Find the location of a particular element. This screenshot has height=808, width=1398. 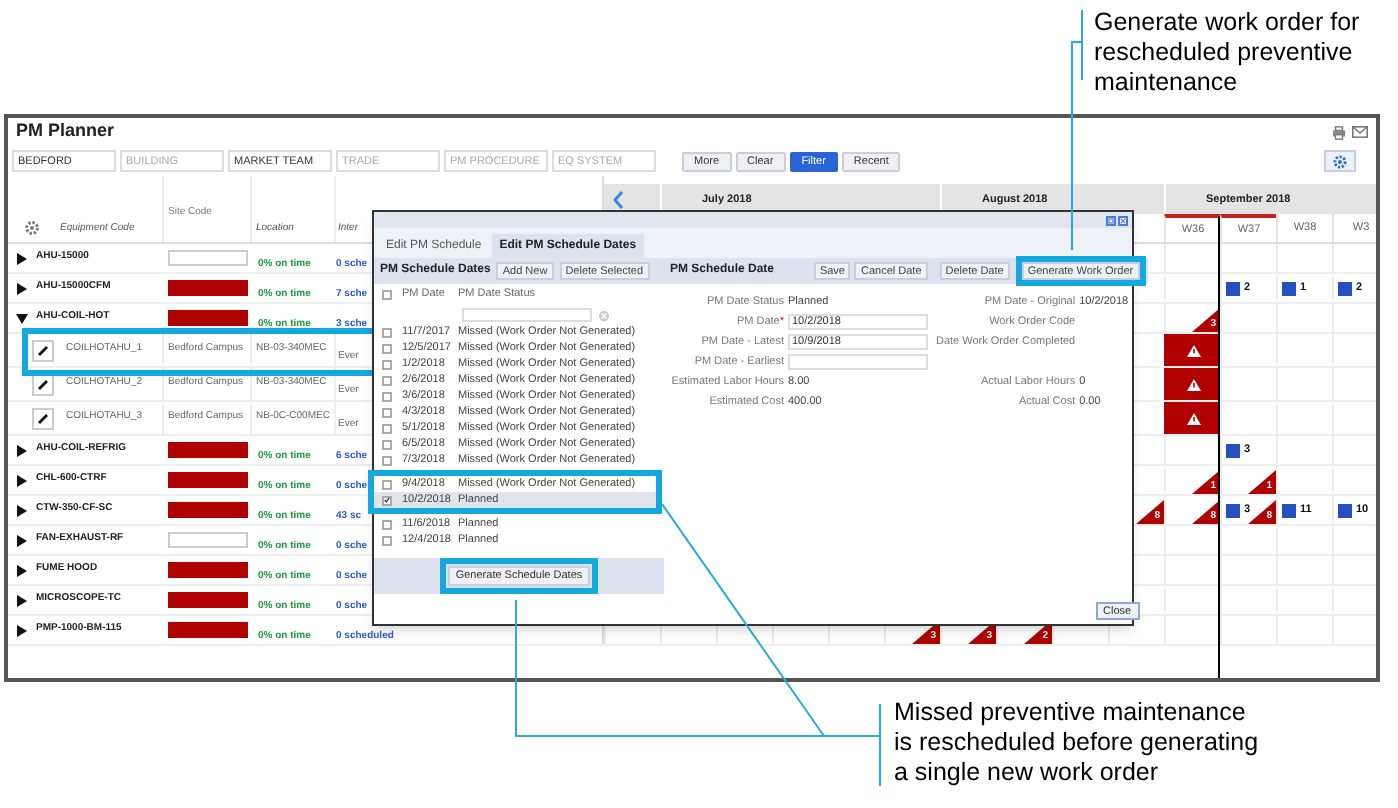

app-title: PM Planner is located at coordinates (65, 131).